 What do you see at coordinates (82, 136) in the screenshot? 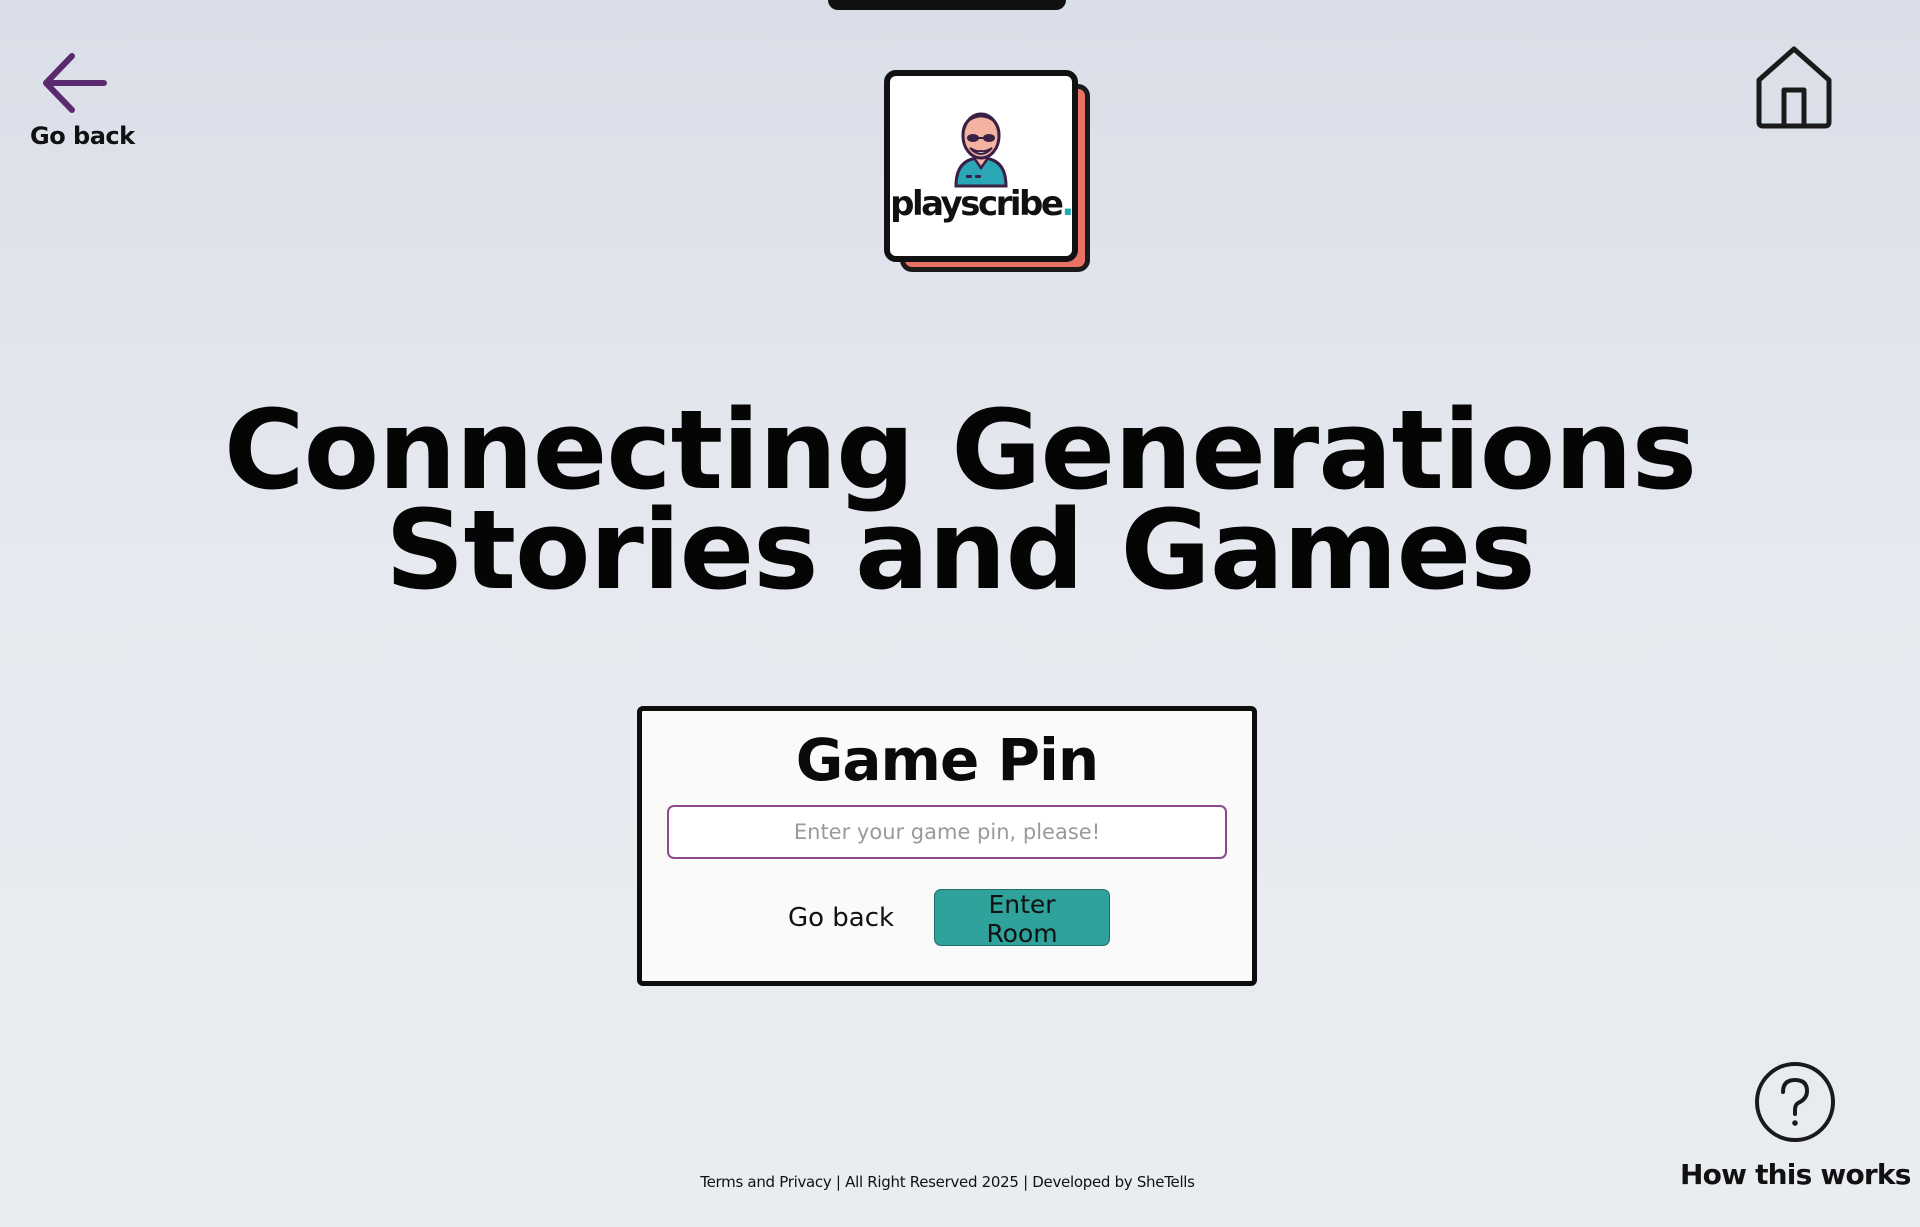
I see `back-label: Go back` at bounding box center [82, 136].